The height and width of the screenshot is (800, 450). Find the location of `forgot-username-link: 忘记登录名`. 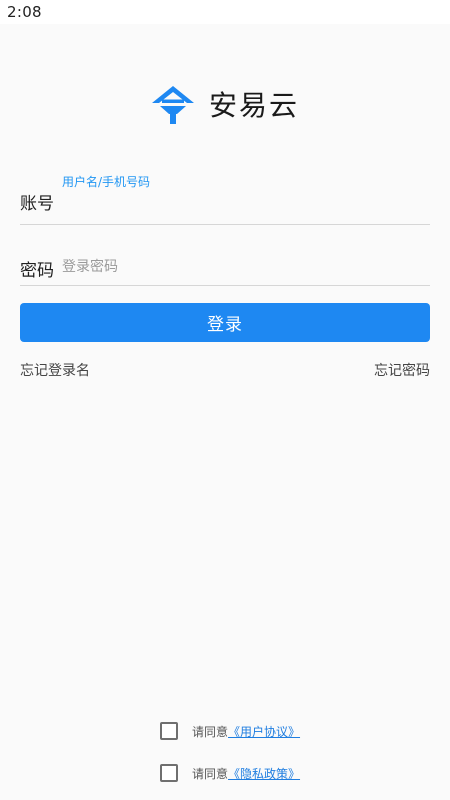

forgot-username-link: 忘记登录名 is located at coordinates (55, 370).